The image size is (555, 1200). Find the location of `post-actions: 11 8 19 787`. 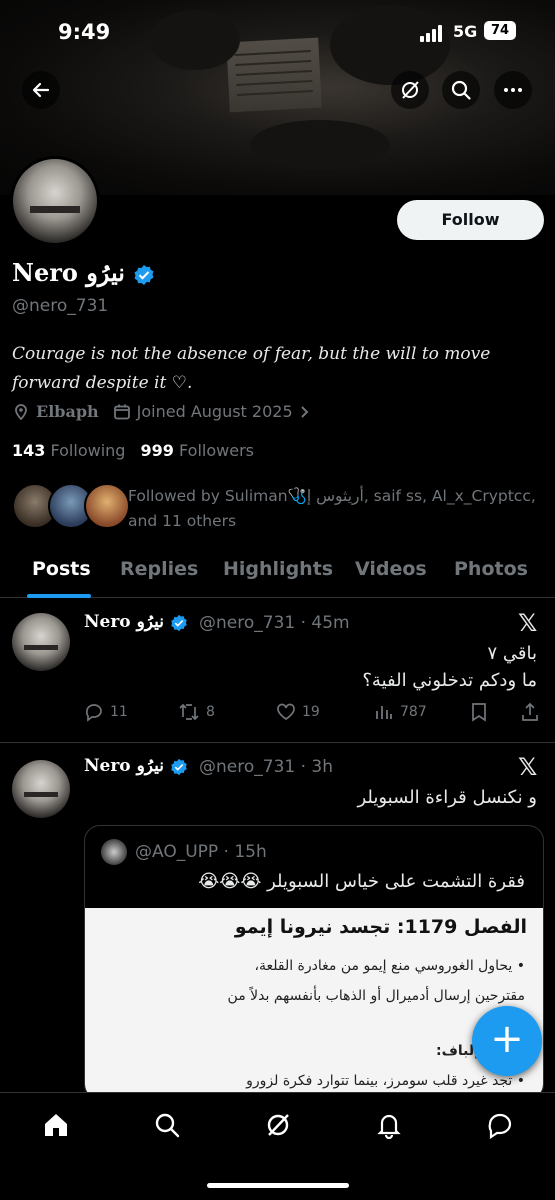

post-actions: 11 8 19 787 is located at coordinates (314, 714).